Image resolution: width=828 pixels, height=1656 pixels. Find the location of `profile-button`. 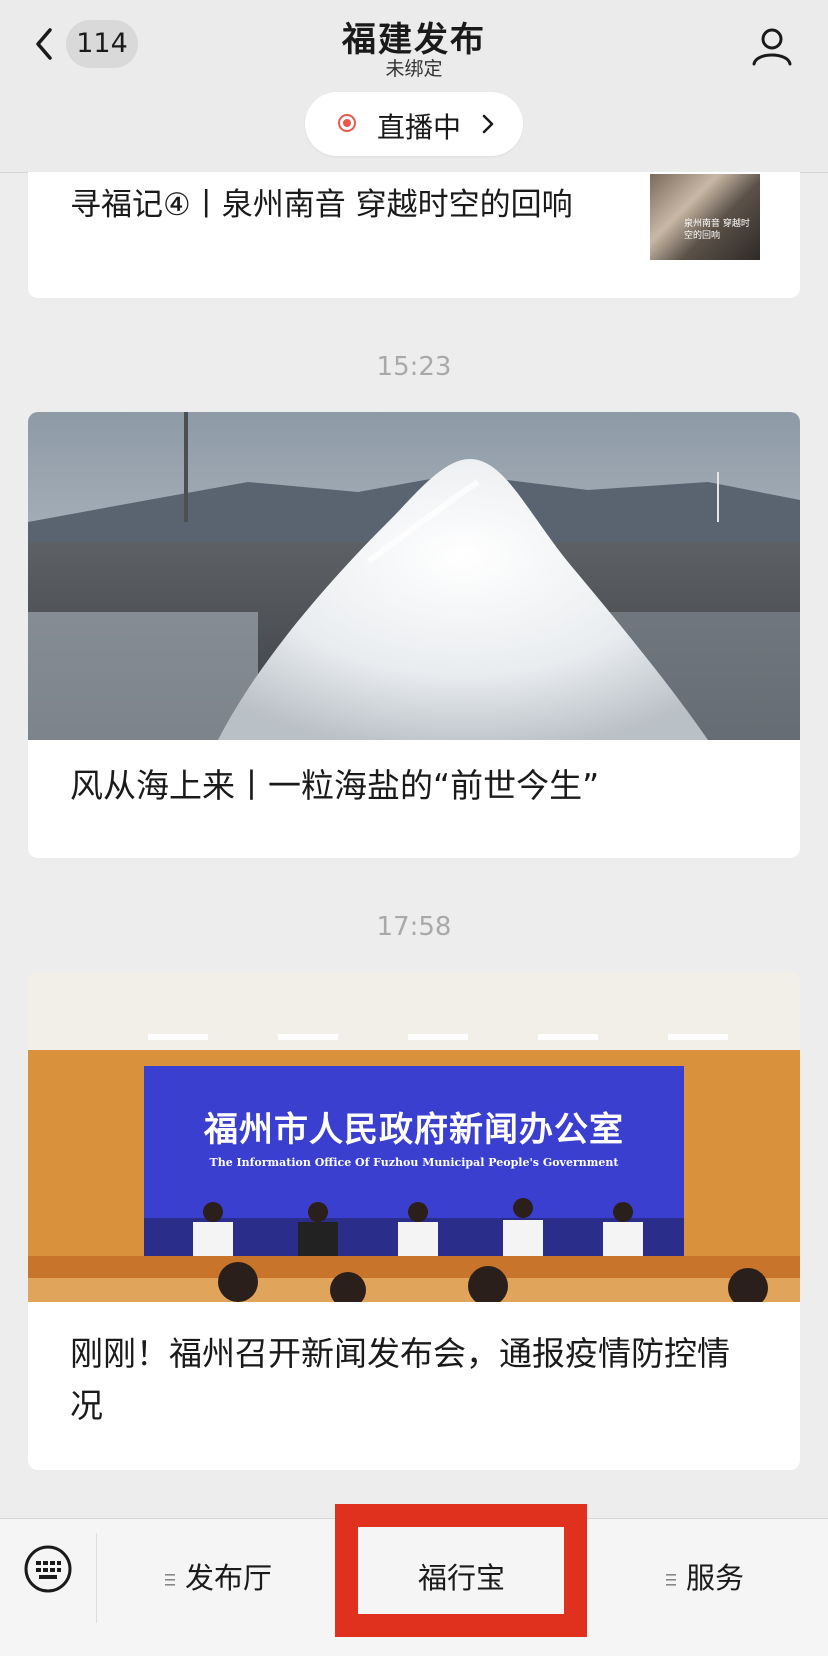

profile-button is located at coordinates (772, 46).